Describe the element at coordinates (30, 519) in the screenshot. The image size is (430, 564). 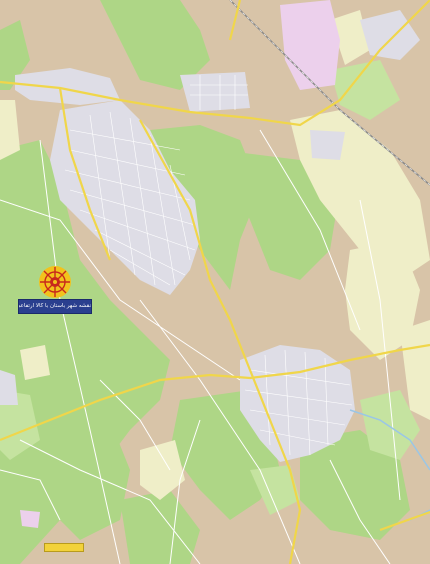
I see `industrial-zone-small` at that location.